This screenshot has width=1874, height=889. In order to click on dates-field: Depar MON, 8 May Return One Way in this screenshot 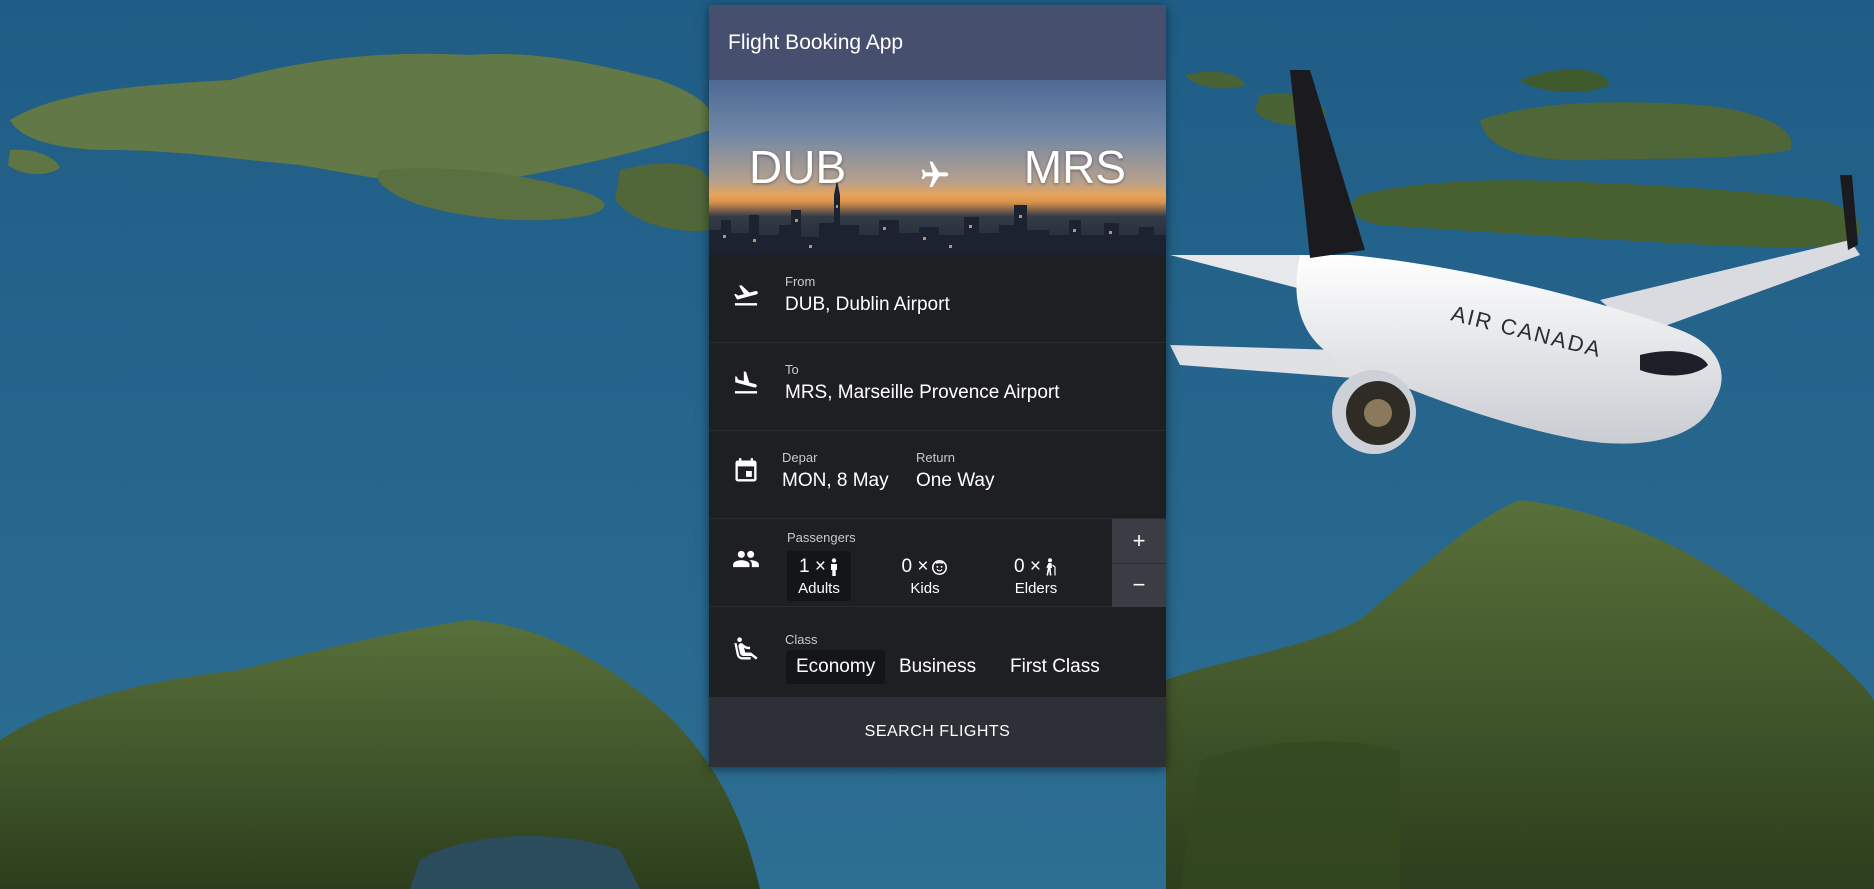, I will do `click(937, 475)`.